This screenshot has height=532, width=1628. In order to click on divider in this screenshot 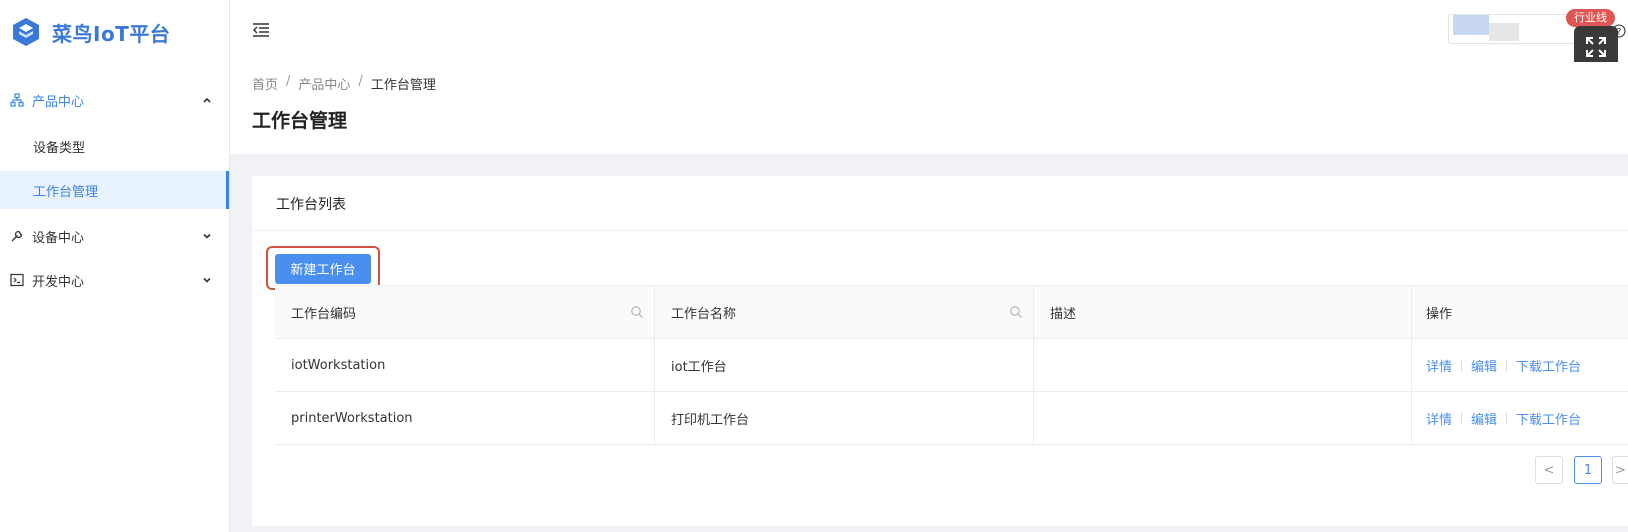, I will do `click(940, 230)`.